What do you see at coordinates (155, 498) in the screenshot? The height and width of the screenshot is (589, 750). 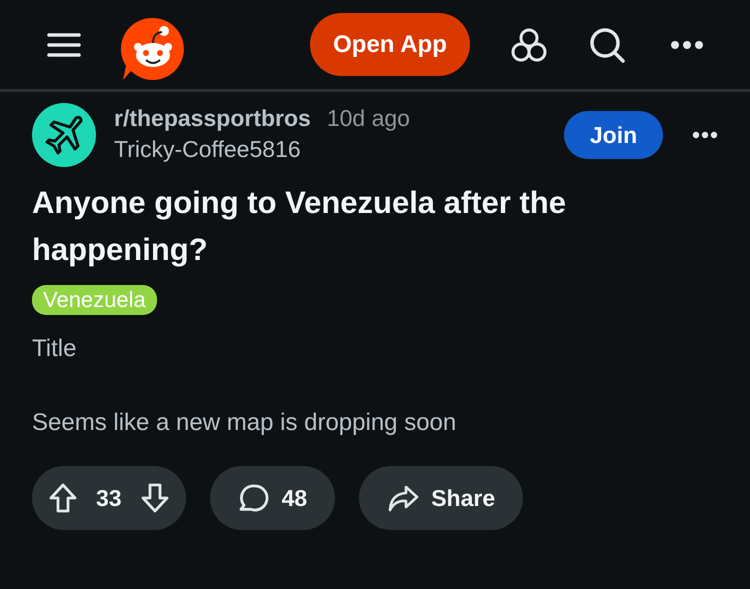 I see `downvote-icon` at bounding box center [155, 498].